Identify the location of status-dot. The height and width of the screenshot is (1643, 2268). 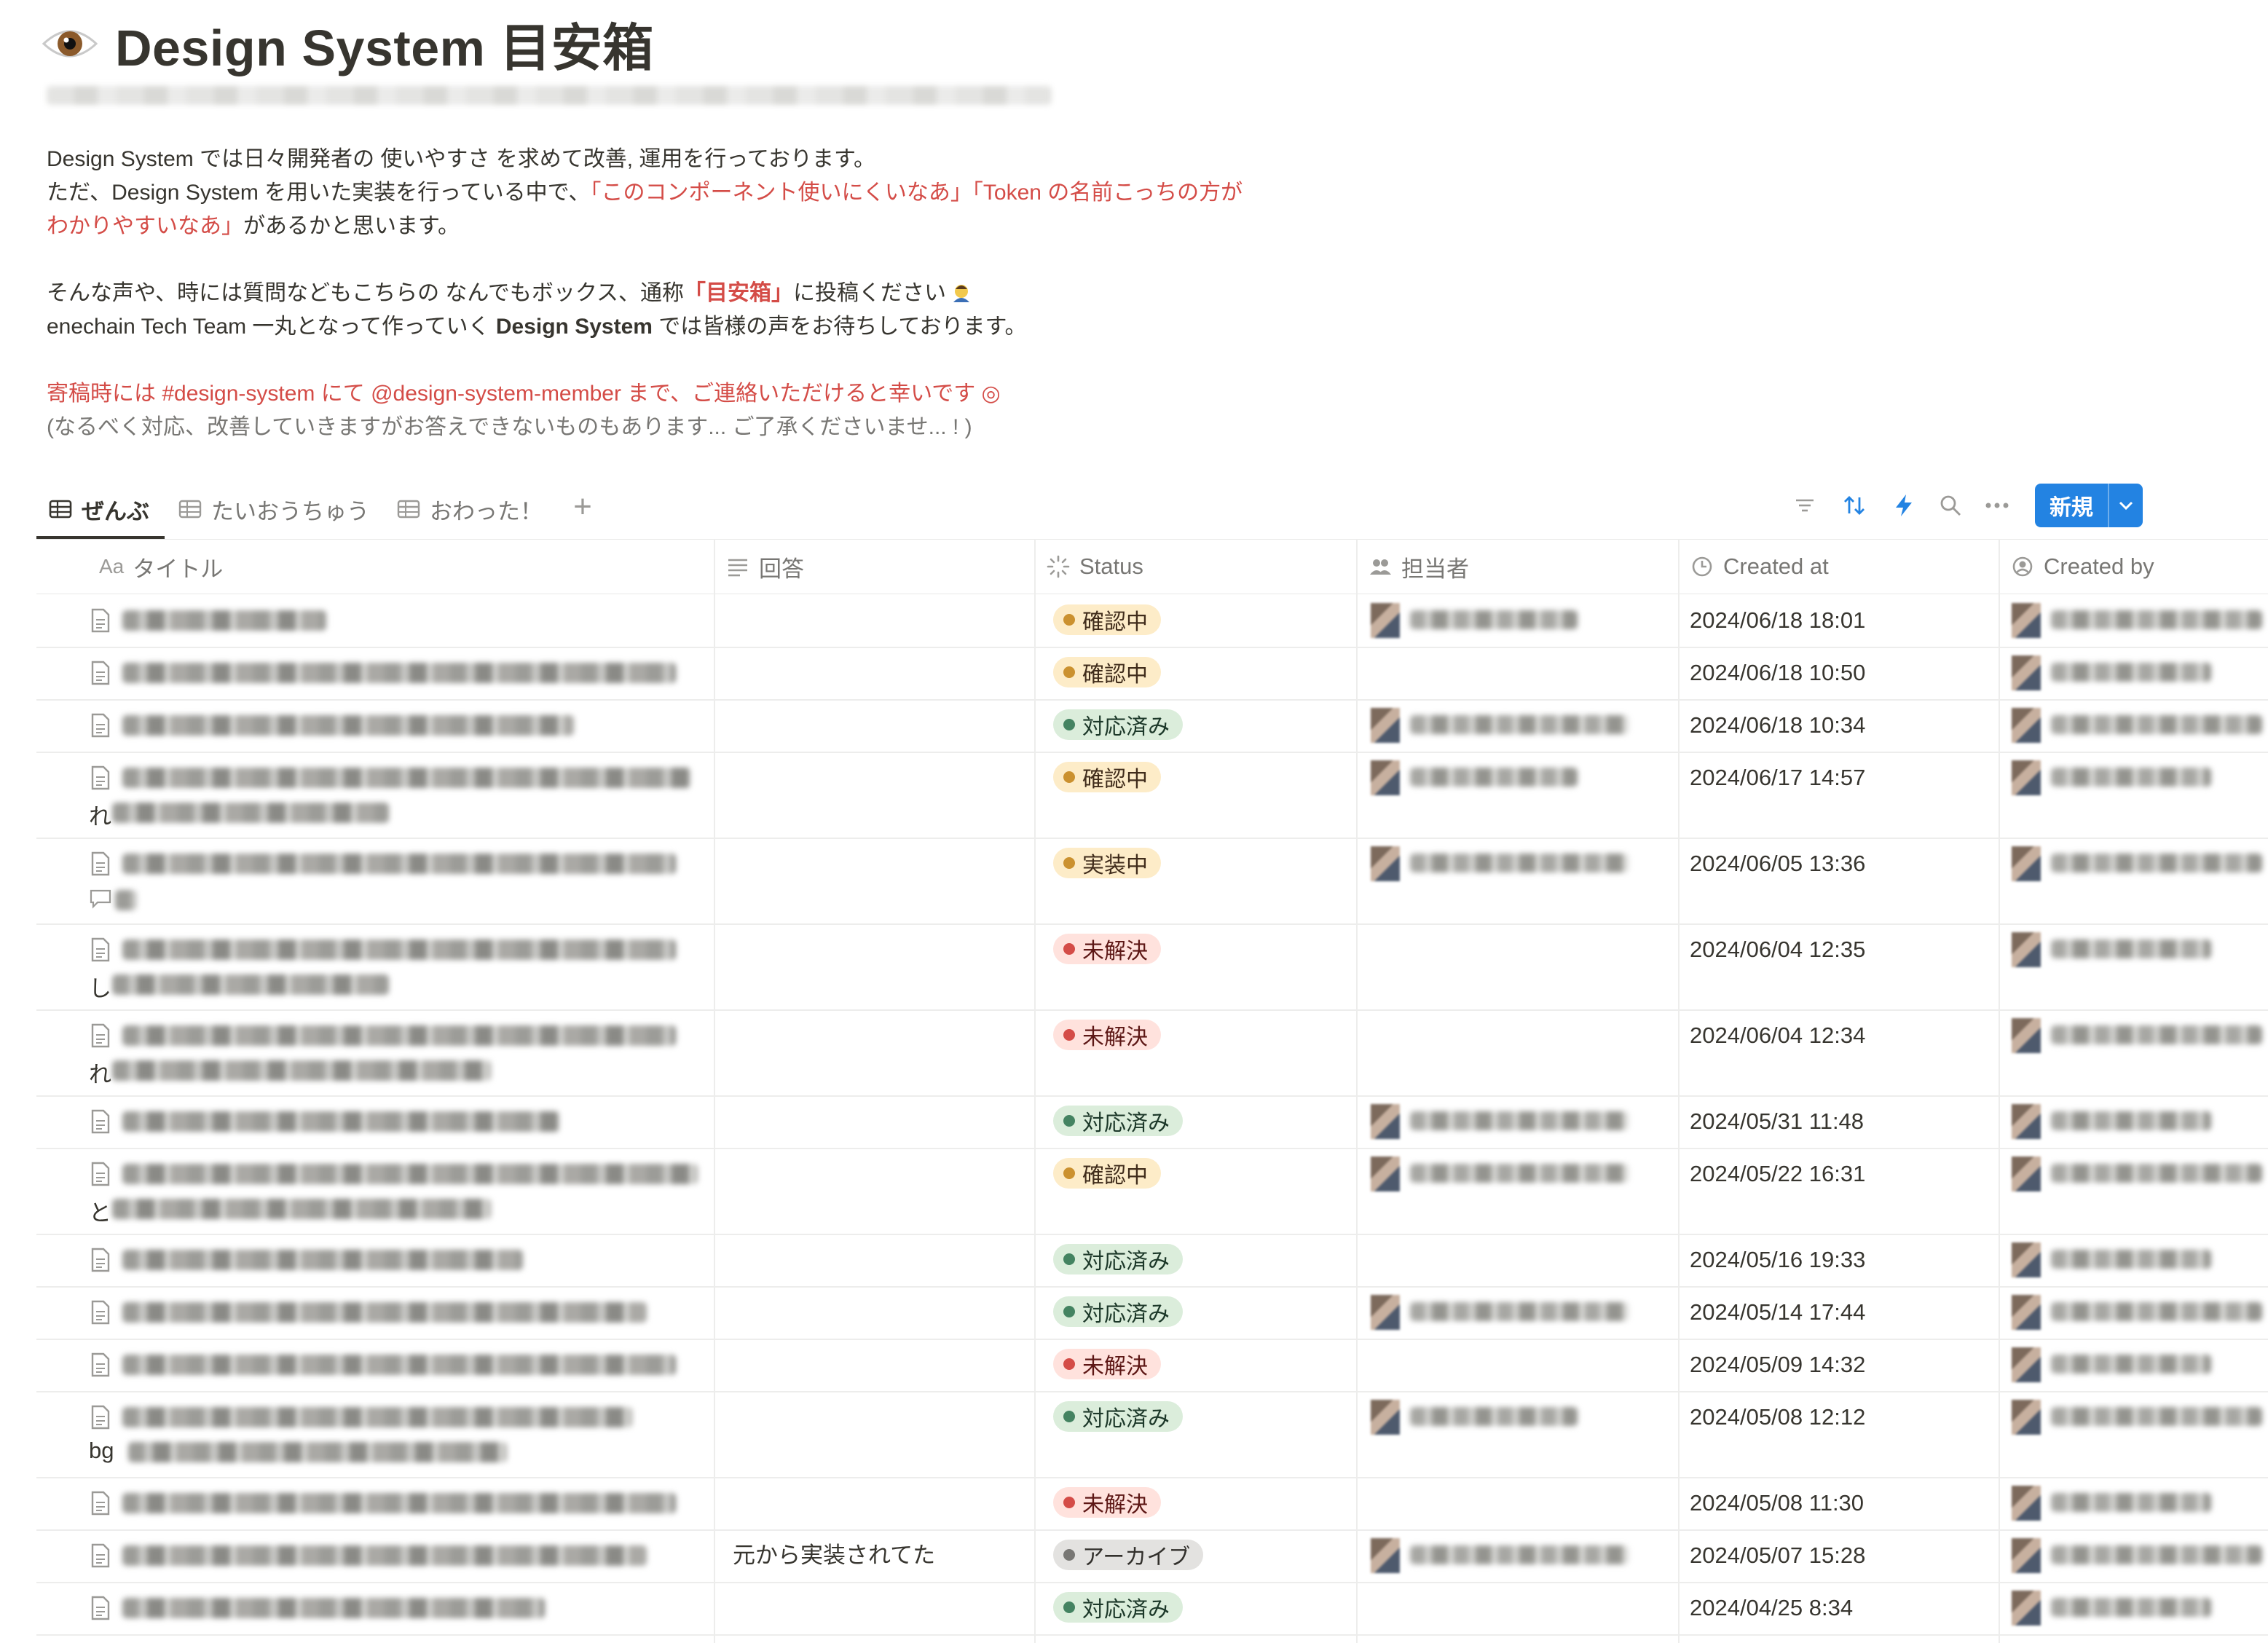
(1069, 1416).